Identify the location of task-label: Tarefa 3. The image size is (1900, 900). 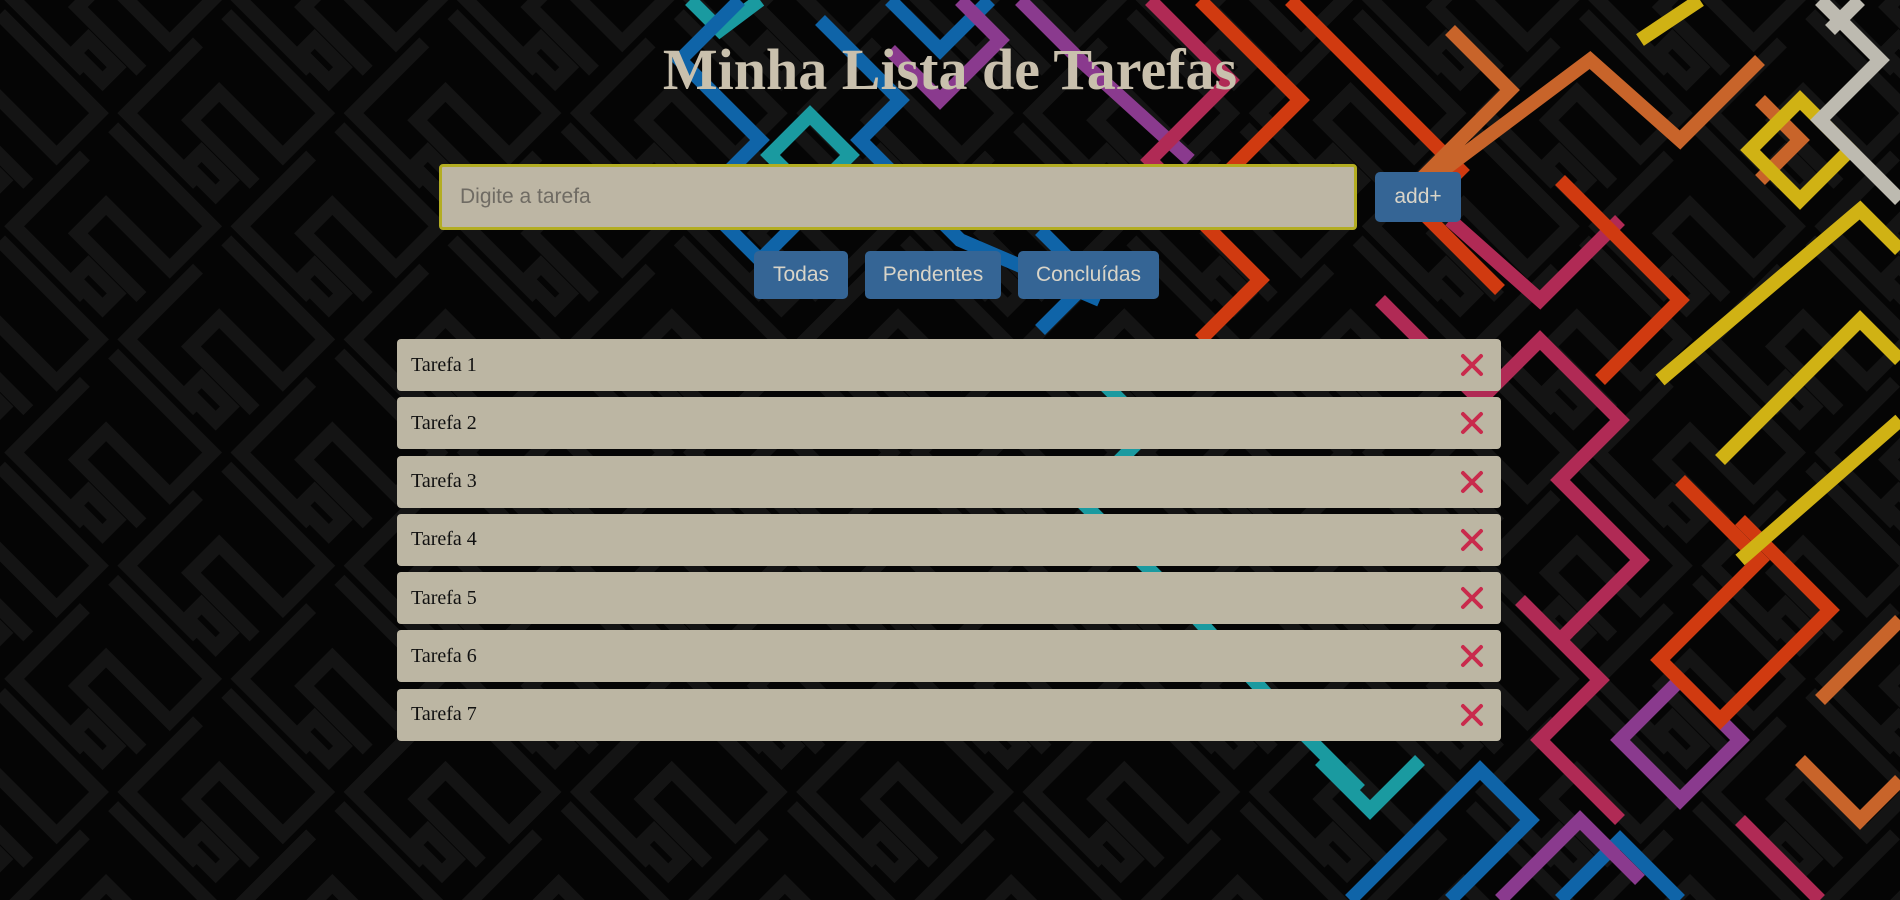
(444, 481).